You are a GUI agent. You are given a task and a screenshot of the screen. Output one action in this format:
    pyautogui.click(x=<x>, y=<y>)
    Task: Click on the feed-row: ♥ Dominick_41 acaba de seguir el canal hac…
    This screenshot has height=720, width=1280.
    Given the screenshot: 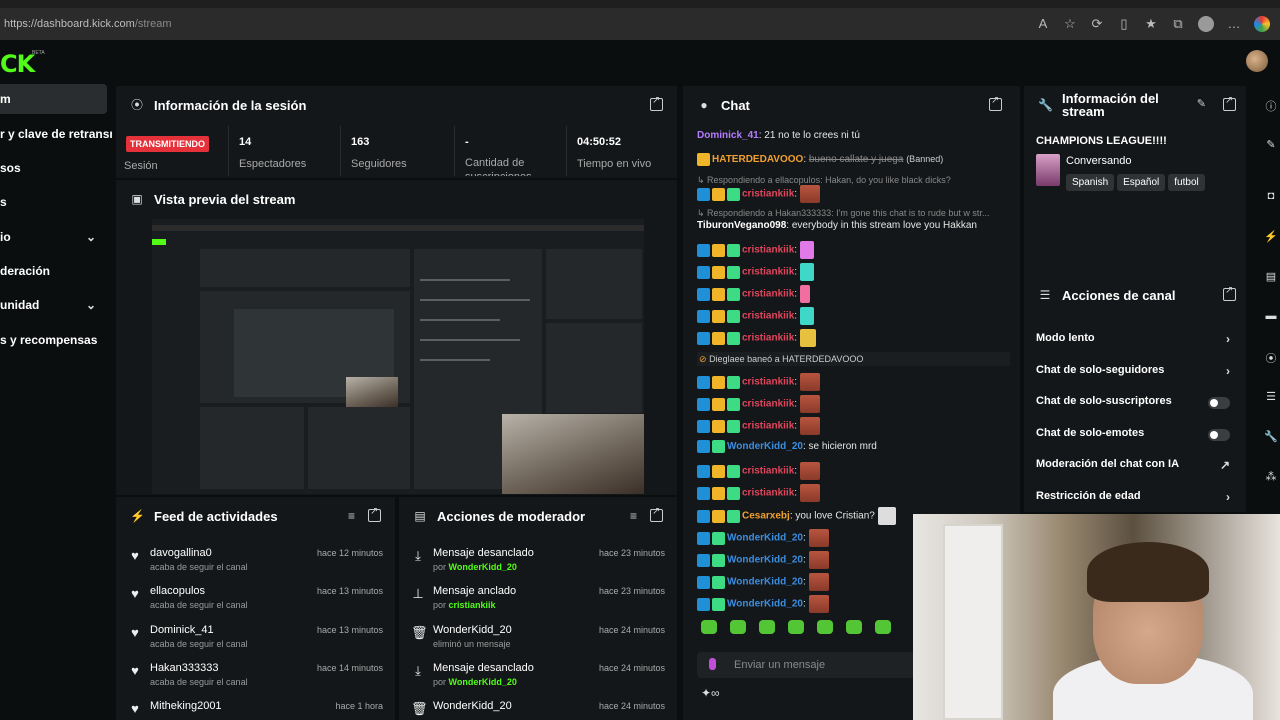 What is the action you would take?
    pyautogui.click(x=255, y=640)
    